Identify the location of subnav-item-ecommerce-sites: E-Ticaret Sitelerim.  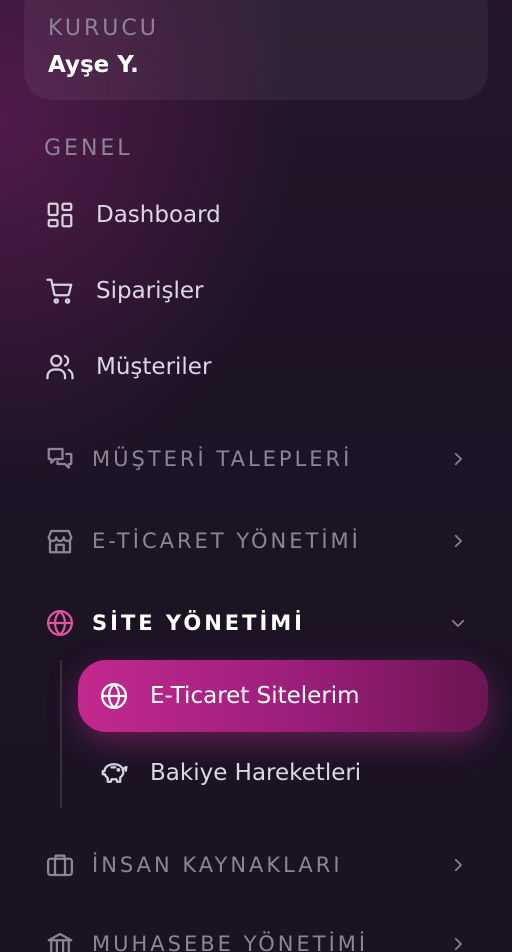
(283, 696).